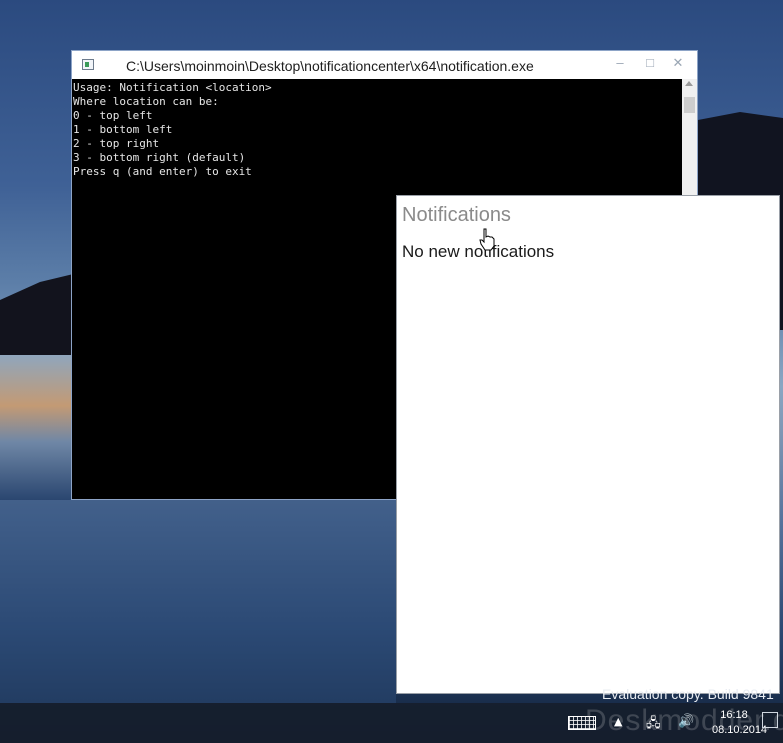 Image resolution: width=783 pixels, height=743 pixels. What do you see at coordinates (172, 87) in the screenshot?
I see `console-line: Usage: Notification <location>` at bounding box center [172, 87].